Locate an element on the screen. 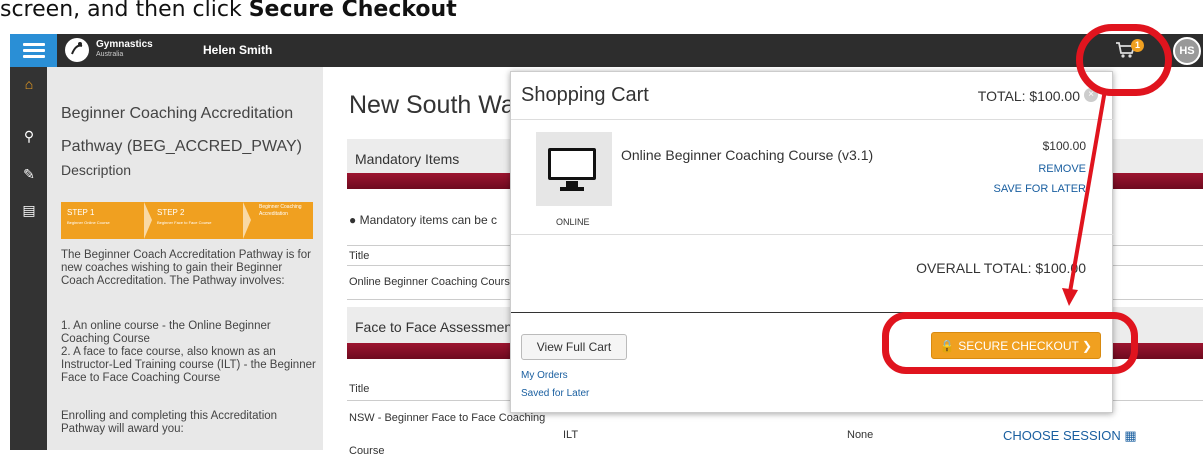 This screenshot has height=457, width=1203. monitor-base is located at coordinates (572, 189).